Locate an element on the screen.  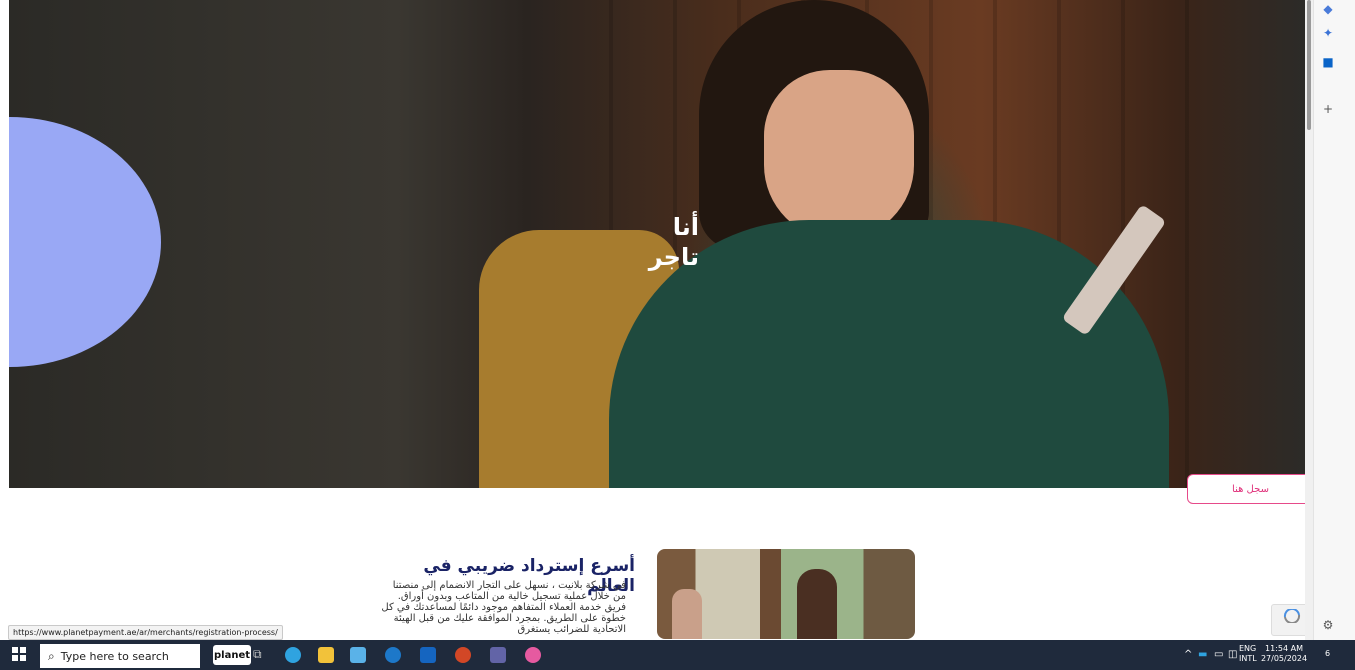
volume-icon: ◫ is located at coordinates (1232, 654).